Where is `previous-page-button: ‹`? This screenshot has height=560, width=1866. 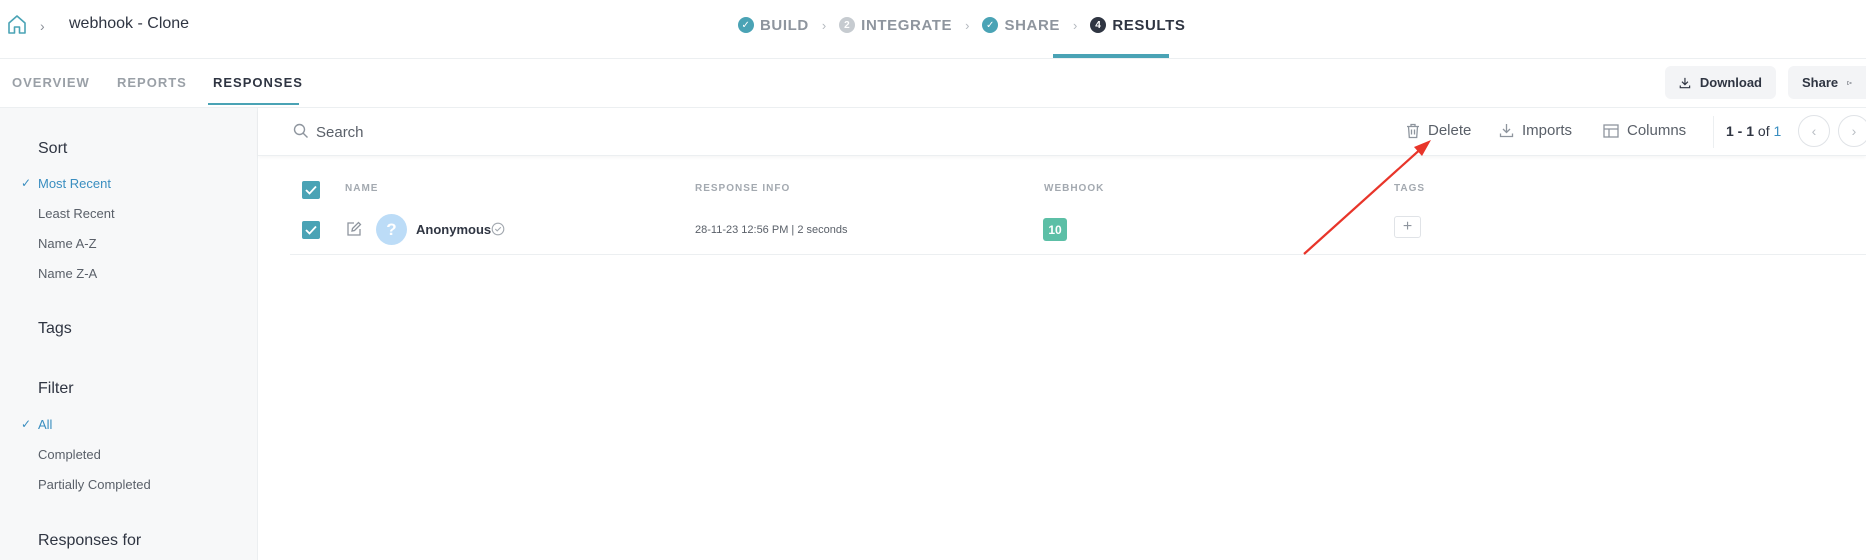
previous-page-button: ‹ is located at coordinates (1814, 131).